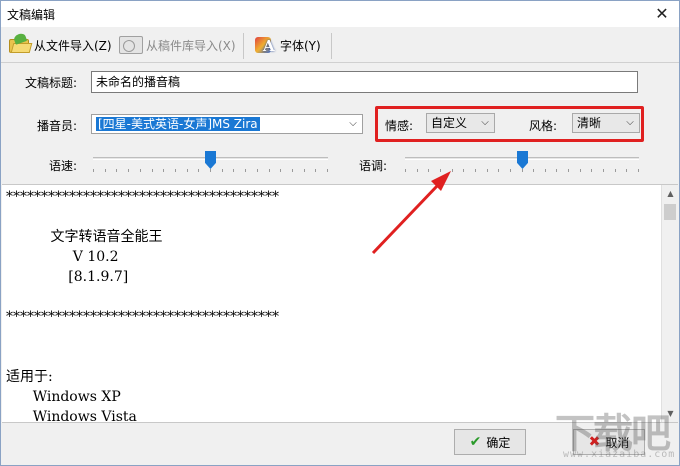 The image size is (680, 466). I want to click on title-bar: 文稿编辑 ✕, so click(340, 14).